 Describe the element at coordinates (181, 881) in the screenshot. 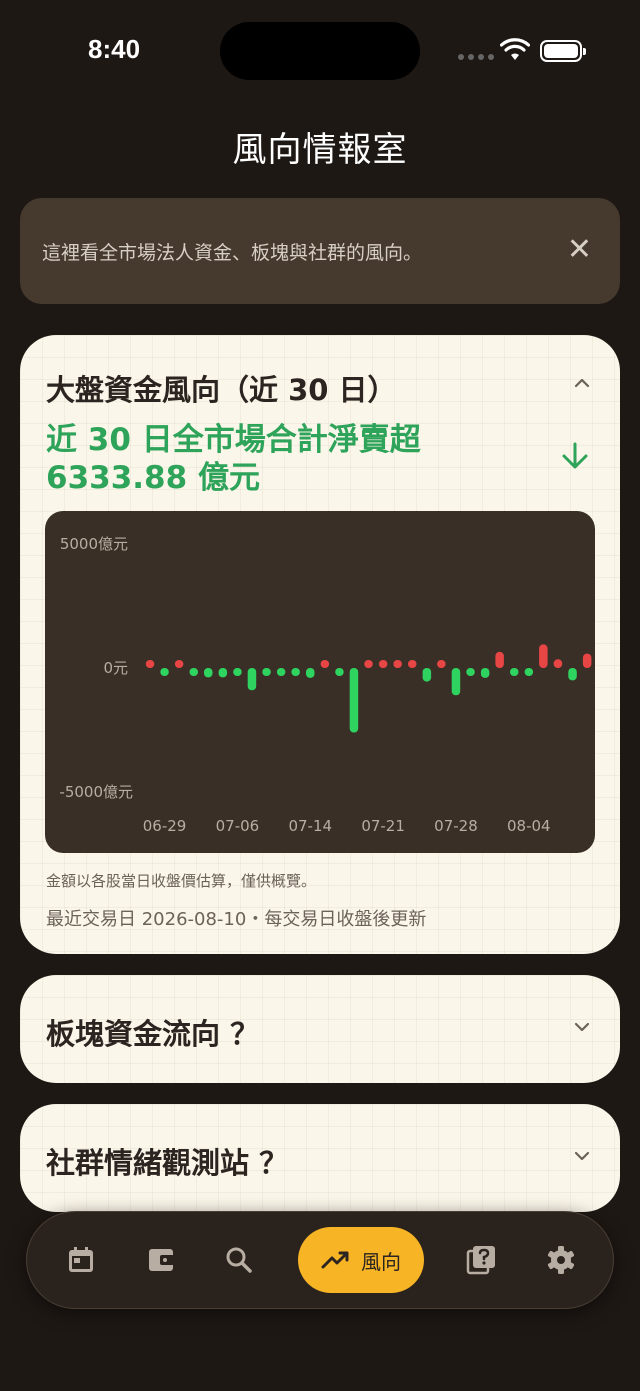

I see `chart-note: 金額以各股當日收盤價估算，僅供概覽。` at that location.